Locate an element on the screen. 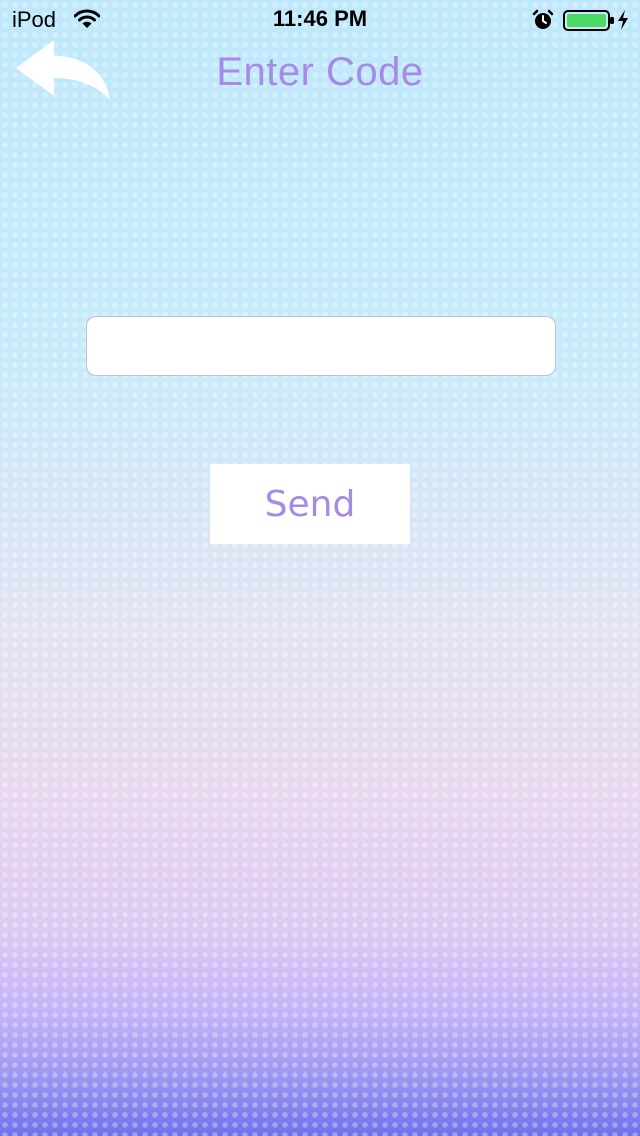  charging-icon is located at coordinates (623, 20).